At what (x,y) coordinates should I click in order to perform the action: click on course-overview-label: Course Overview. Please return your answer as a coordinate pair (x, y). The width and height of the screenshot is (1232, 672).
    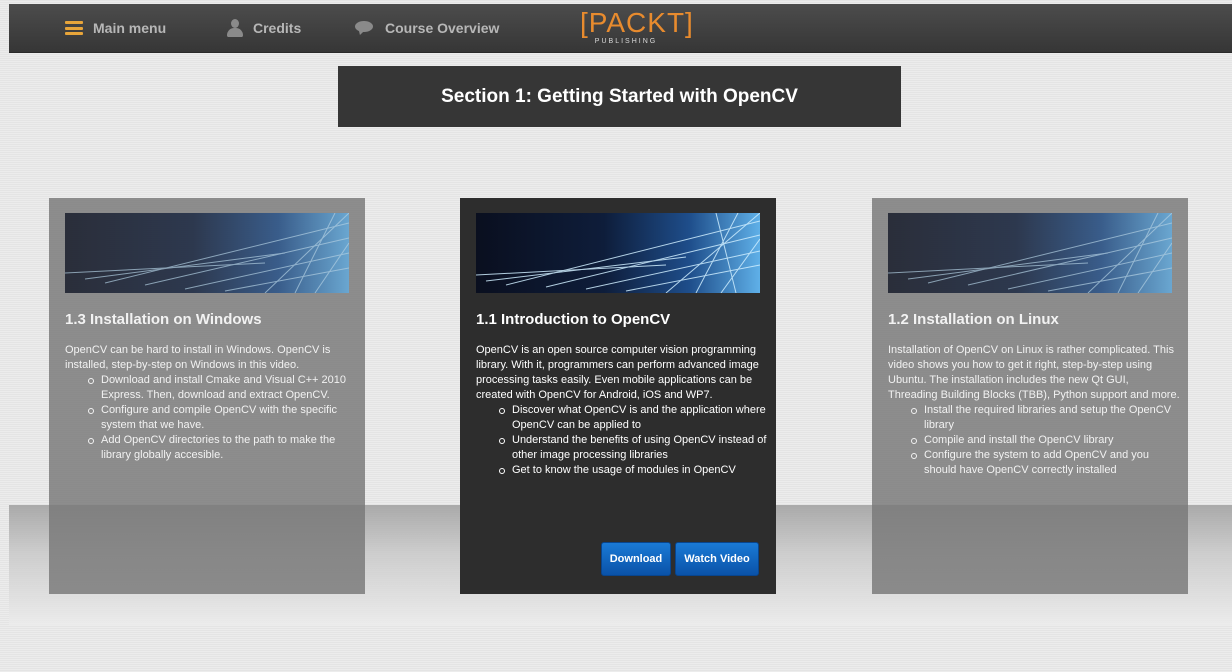
    Looking at the image, I should click on (442, 28).